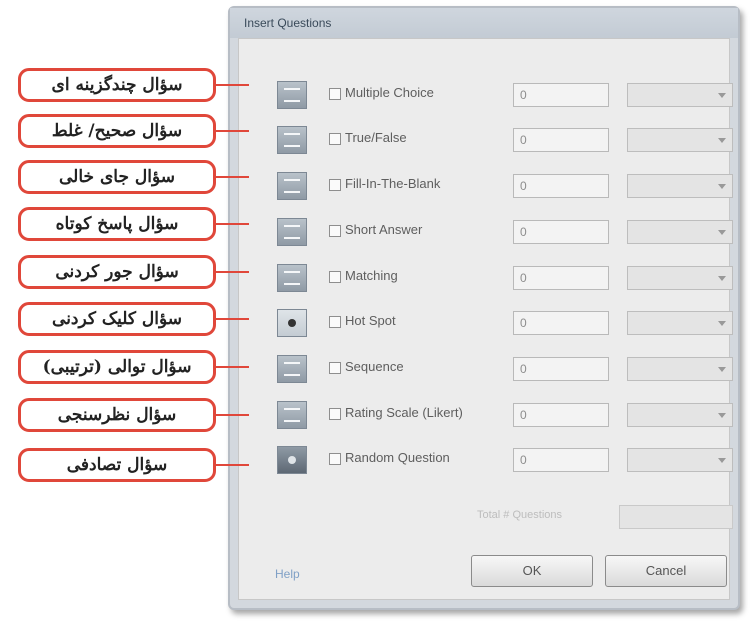  I want to click on random-question-count-input: 0, so click(561, 460).